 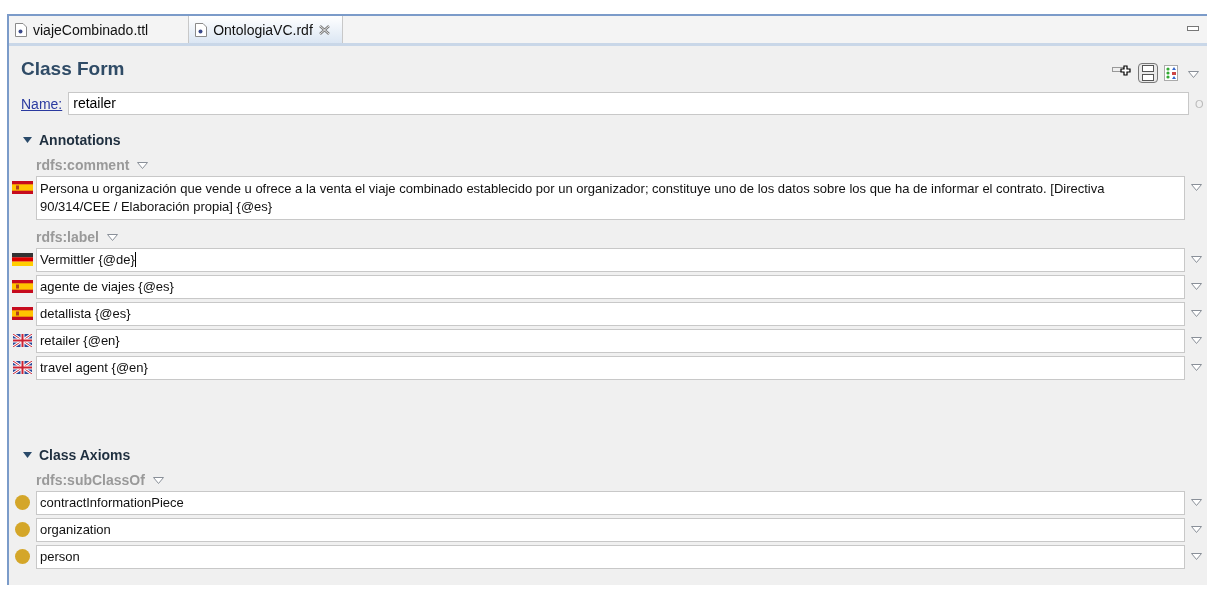 What do you see at coordinates (83, 165) in the screenshot?
I see `property-label: rdfs:comment` at bounding box center [83, 165].